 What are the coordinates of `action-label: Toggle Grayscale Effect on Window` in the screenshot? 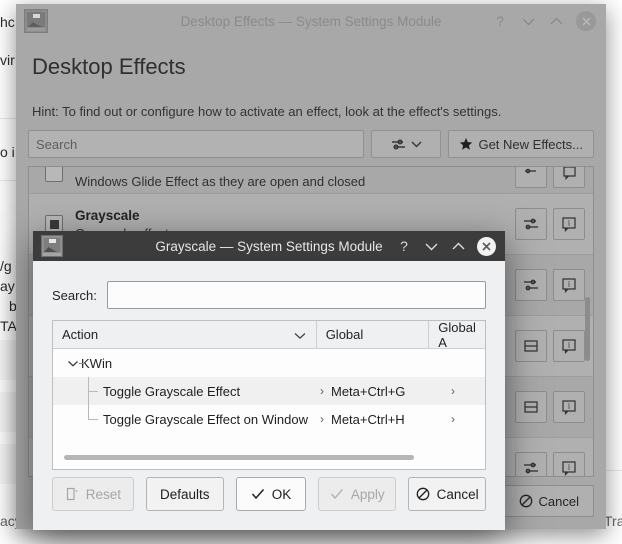 It's located at (205, 419).